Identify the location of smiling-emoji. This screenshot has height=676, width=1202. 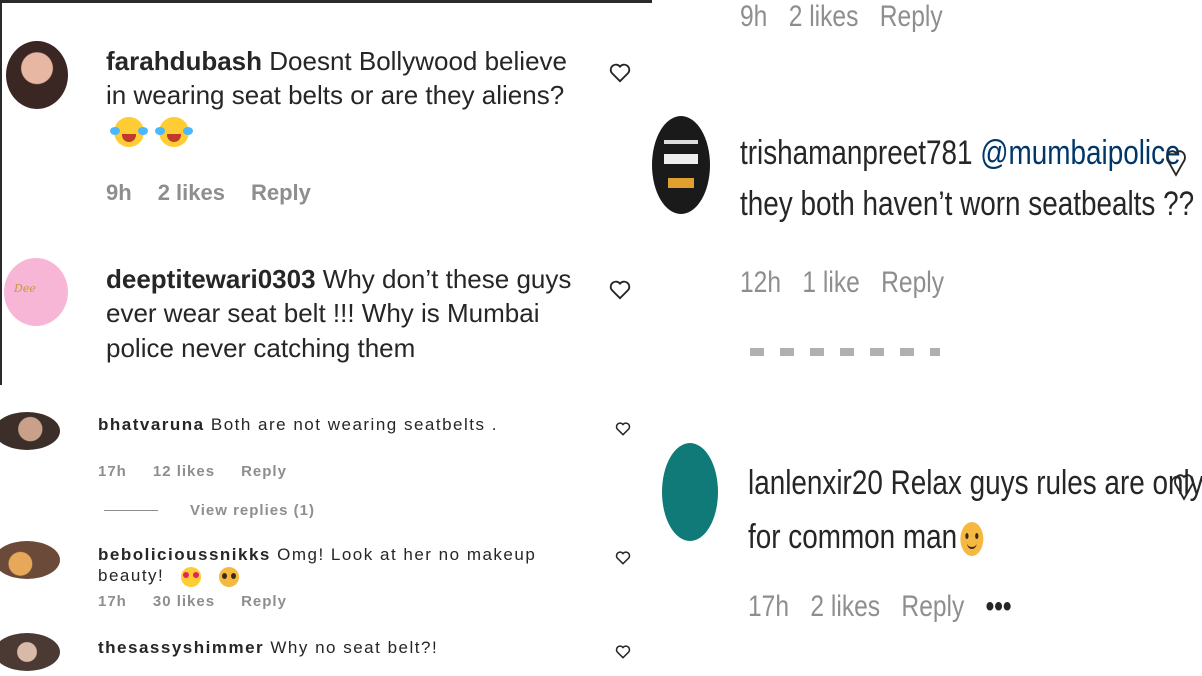
(972, 539).